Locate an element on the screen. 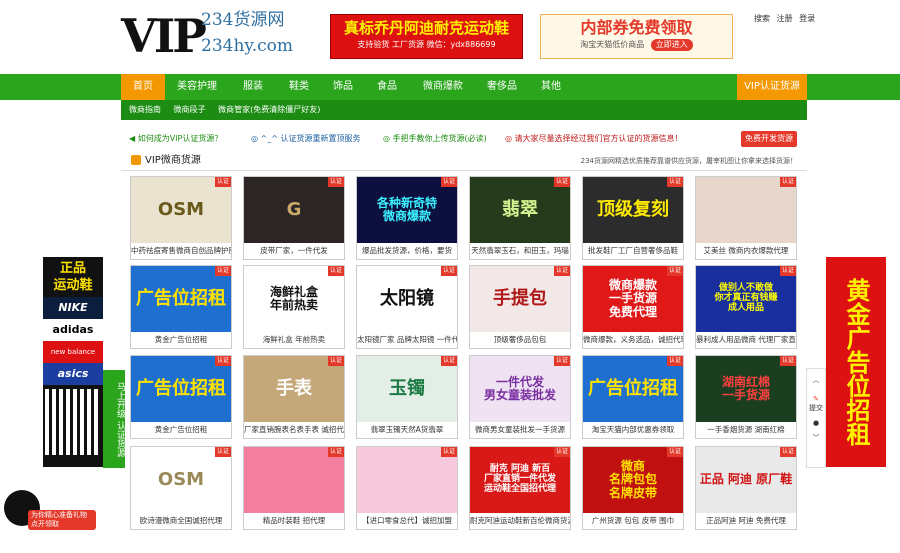 The width and height of the screenshot is (900, 553). product-card: G 认证 皮带厂家，一件代发 is located at coordinates (294, 218).